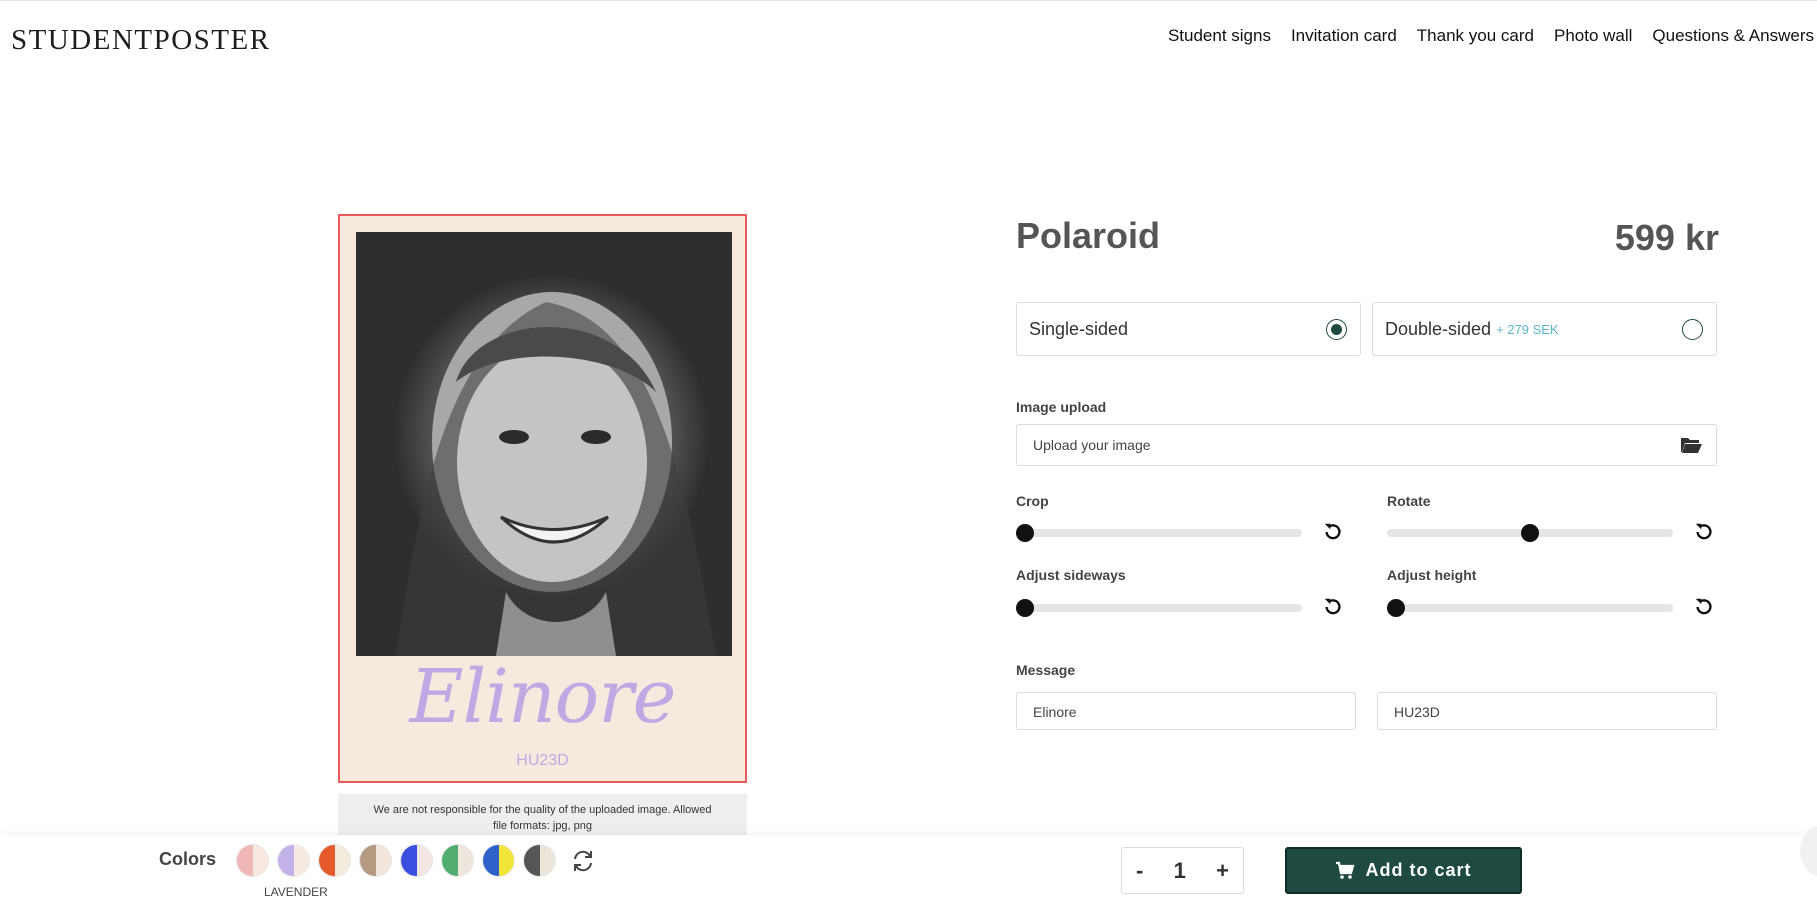 The height and width of the screenshot is (907, 1817). What do you see at coordinates (1333, 607) in the screenshot?
I see `reset-sideways-icon` at bounding box center [1333, 607].